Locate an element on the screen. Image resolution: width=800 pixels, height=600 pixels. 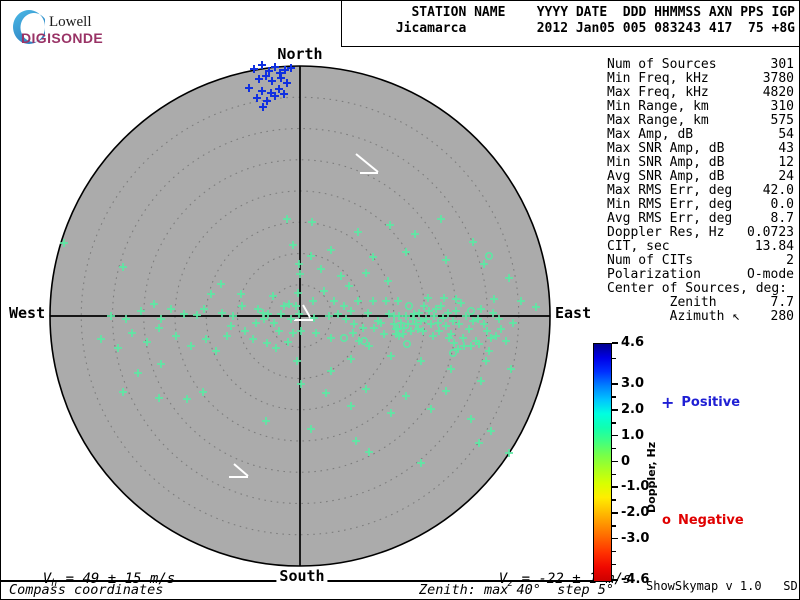
south-label: South is located at coordinates (302, 576).